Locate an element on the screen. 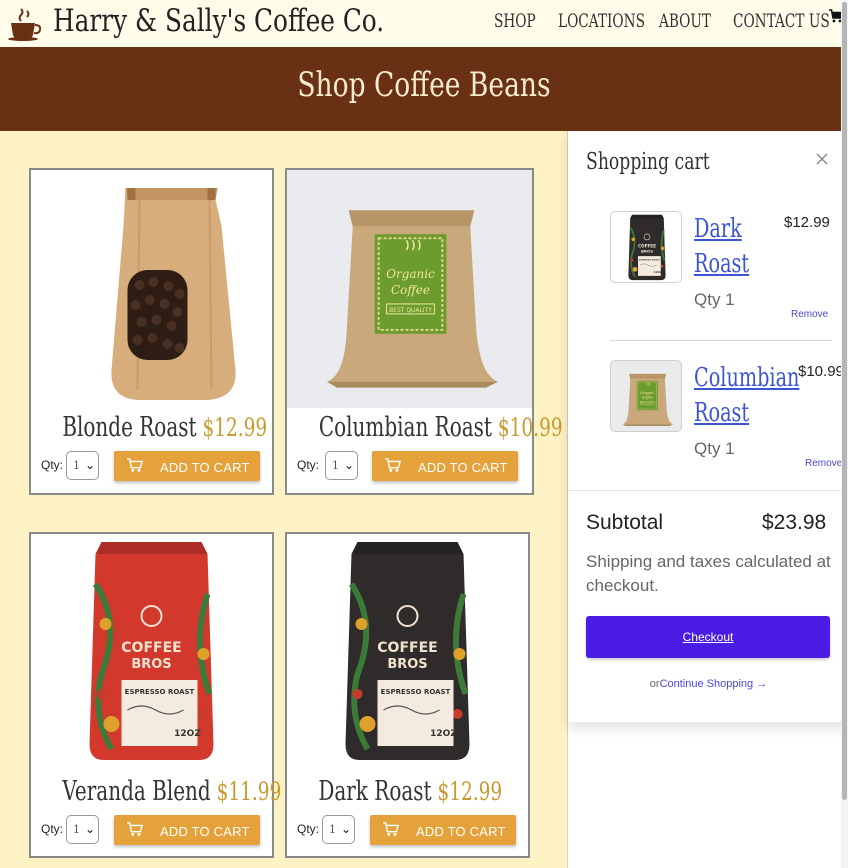 The width and height of the screenshot is (848, 868). cart-item-name-line1: Columbian is located at coordinates (747, 378).